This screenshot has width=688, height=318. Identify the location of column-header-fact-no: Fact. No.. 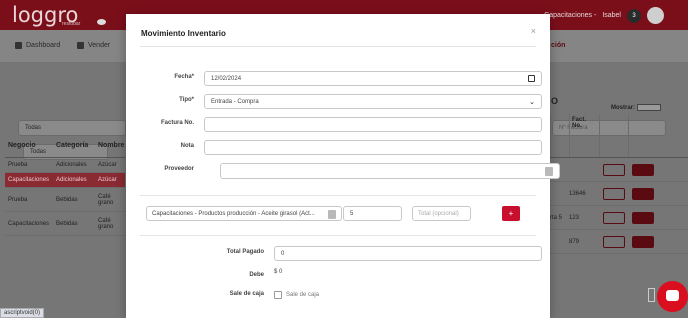
(584, 135).